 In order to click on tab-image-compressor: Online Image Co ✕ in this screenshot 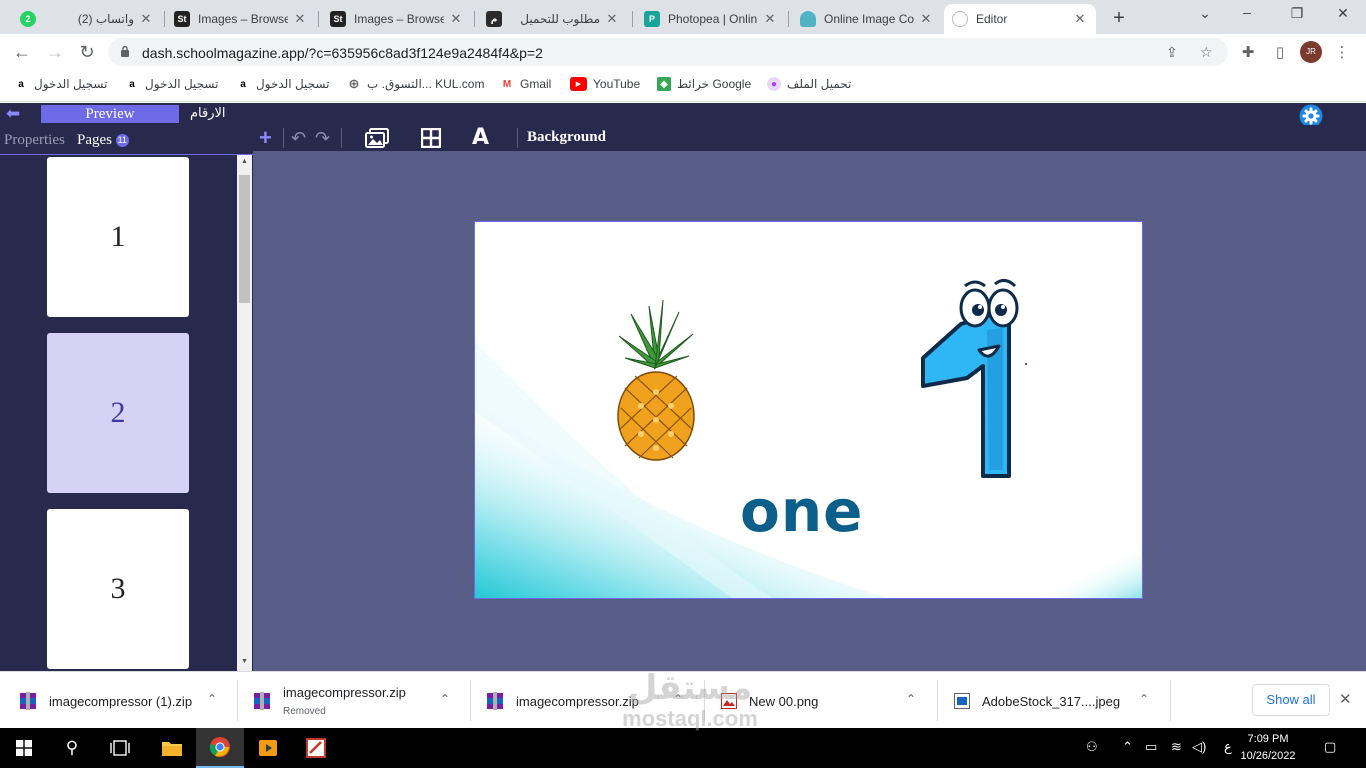, I will do `click(867, 19)`.